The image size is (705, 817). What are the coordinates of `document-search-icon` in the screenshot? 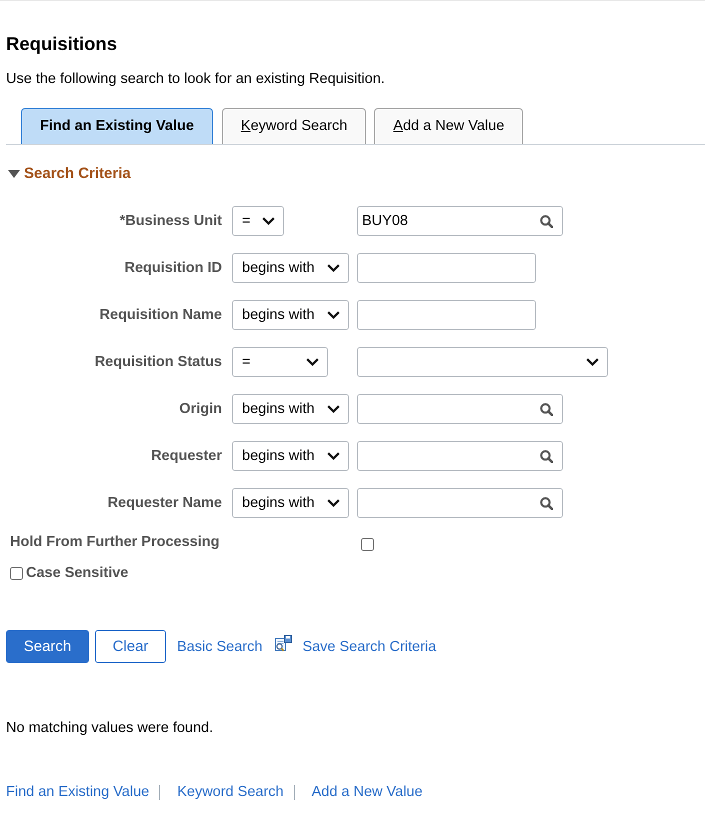 It's located at (283, 643).